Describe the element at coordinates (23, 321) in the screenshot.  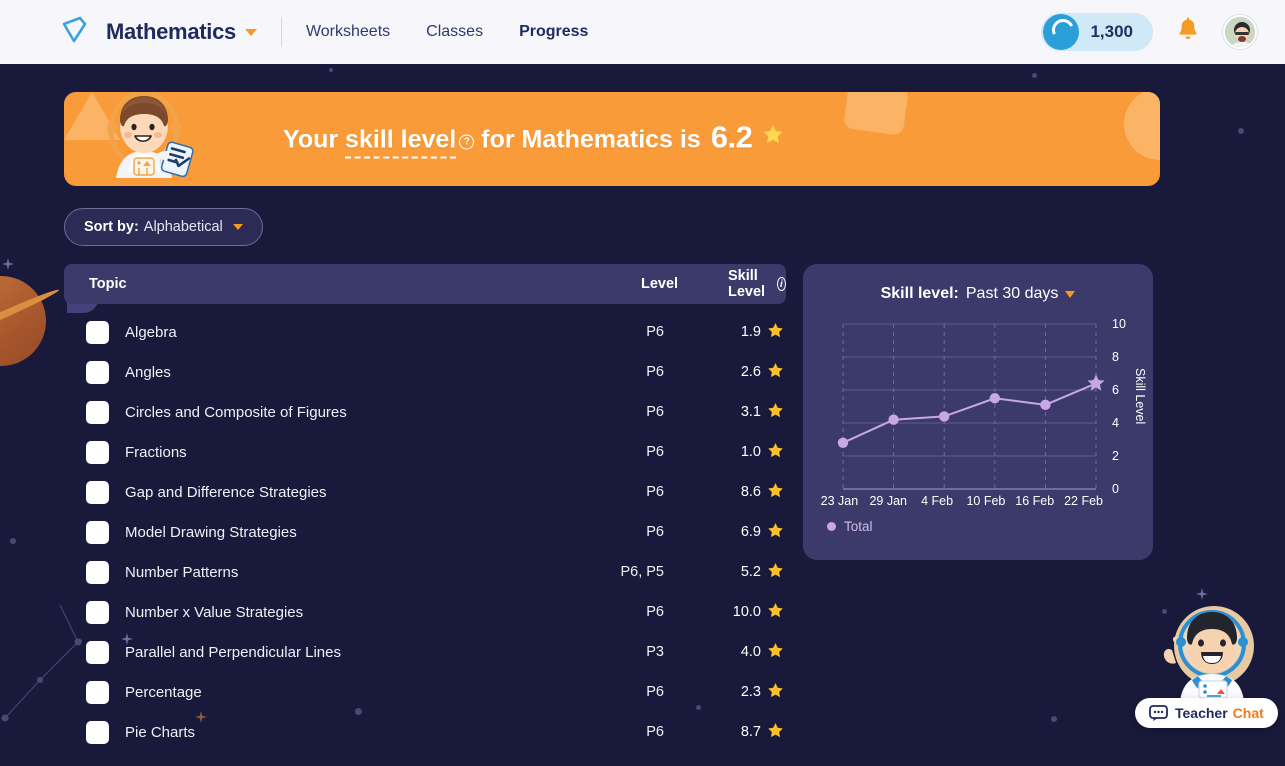
I see `planet-decoration` at that location.